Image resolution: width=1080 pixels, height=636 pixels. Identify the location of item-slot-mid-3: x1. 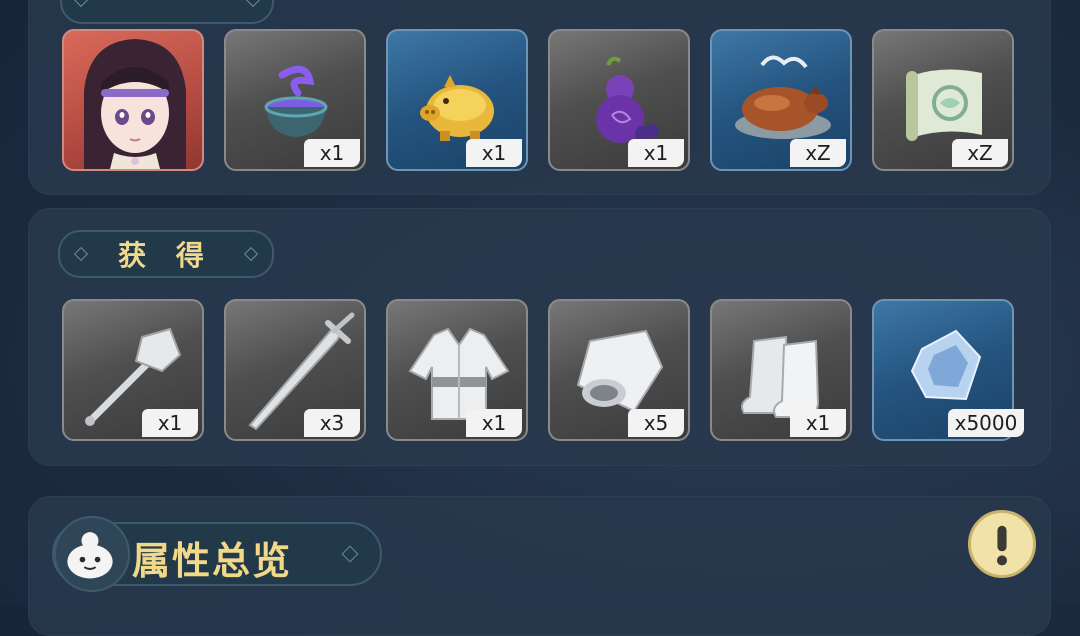
(457, 370).